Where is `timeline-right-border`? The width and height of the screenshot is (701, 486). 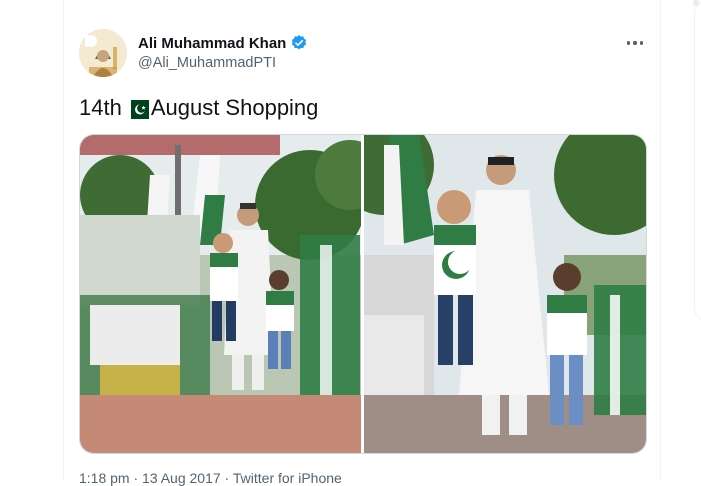 timeline-right-border is located at coordinates (660, 240).